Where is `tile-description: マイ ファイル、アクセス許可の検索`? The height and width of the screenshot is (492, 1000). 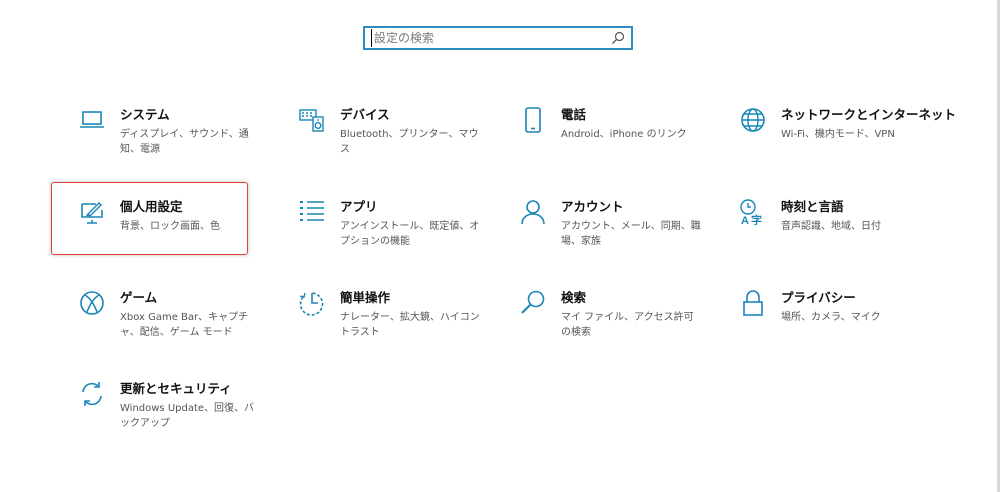 tile-description: マイ ファイル、アクセス許可の検索 is located at coordinates (627, 325).